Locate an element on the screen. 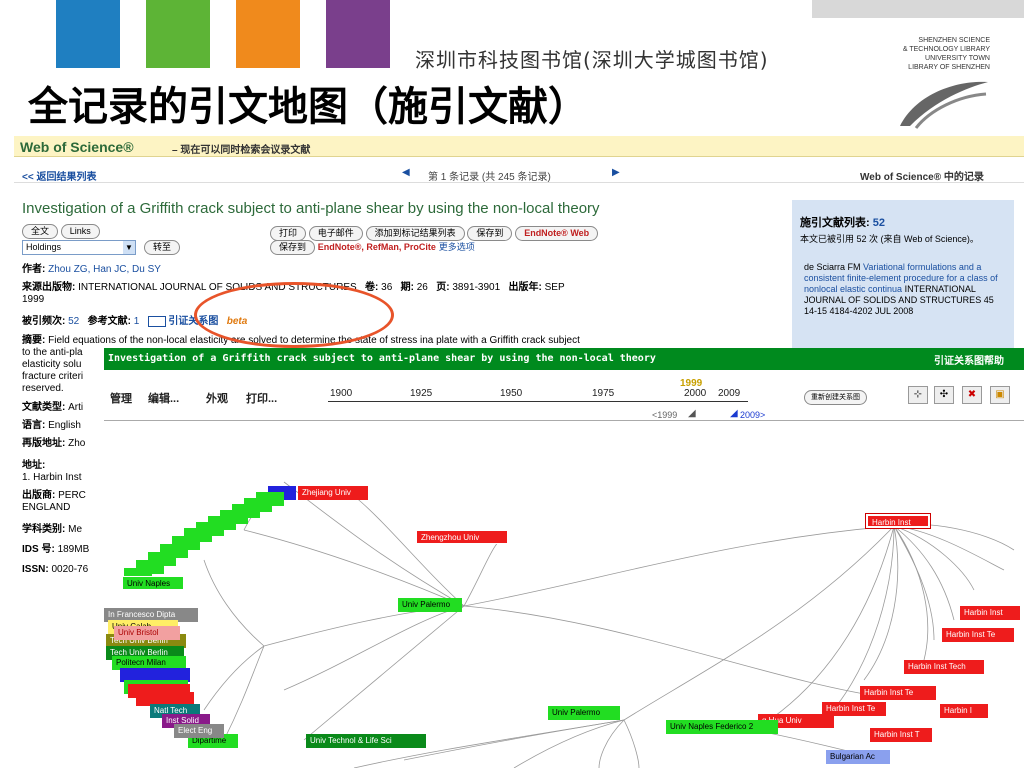  print-button: 打印 is located at coordinates (288, 233).